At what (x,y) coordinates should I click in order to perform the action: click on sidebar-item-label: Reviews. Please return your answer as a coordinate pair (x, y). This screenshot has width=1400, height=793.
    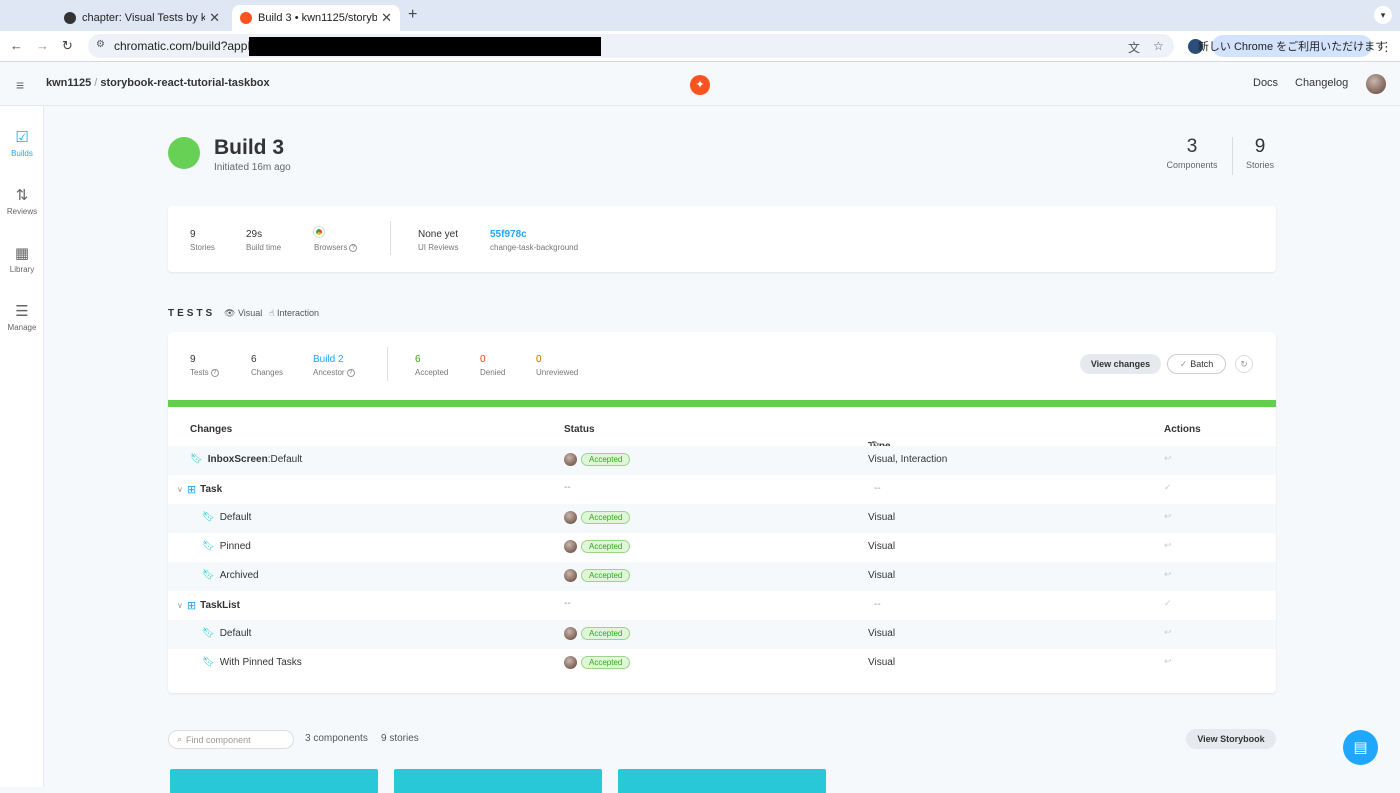
    Looking at the image, I should click on (22, 211).